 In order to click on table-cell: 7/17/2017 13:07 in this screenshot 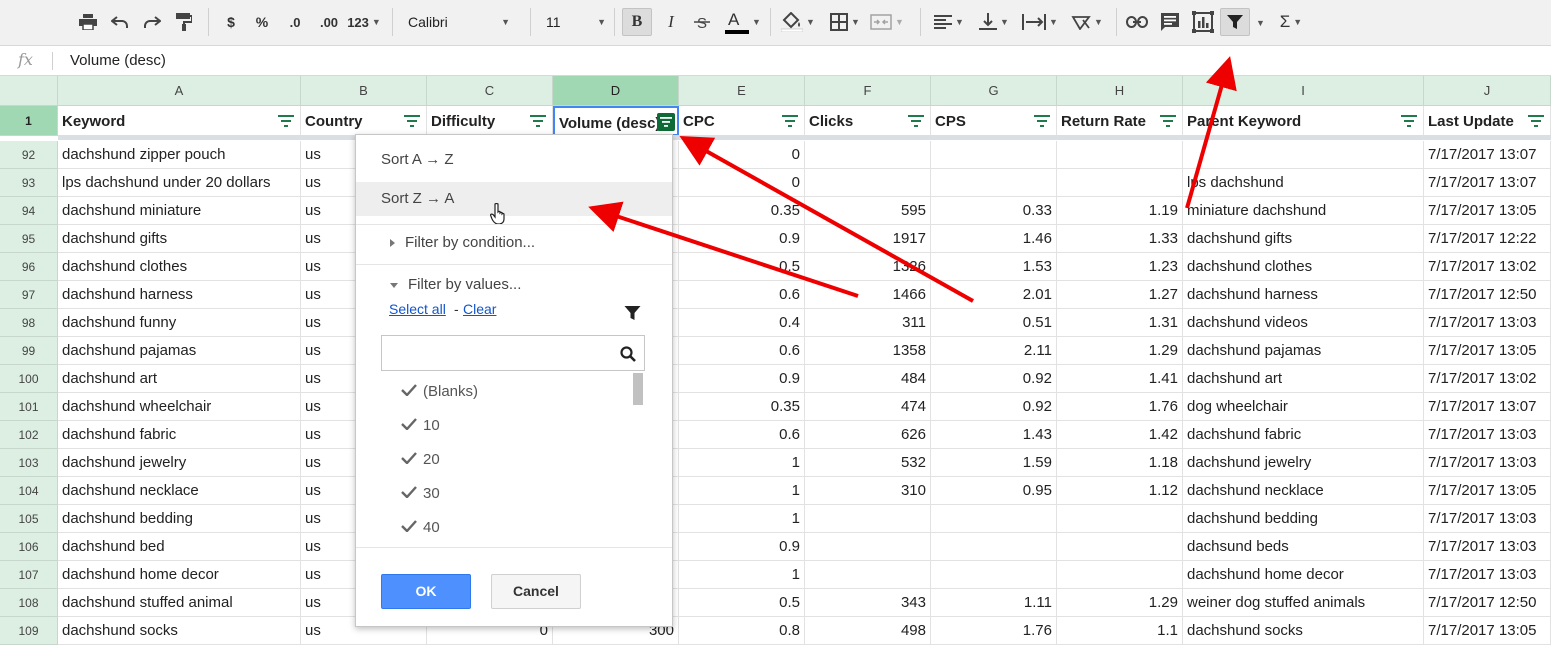, I will do `click(1487, 183)`.